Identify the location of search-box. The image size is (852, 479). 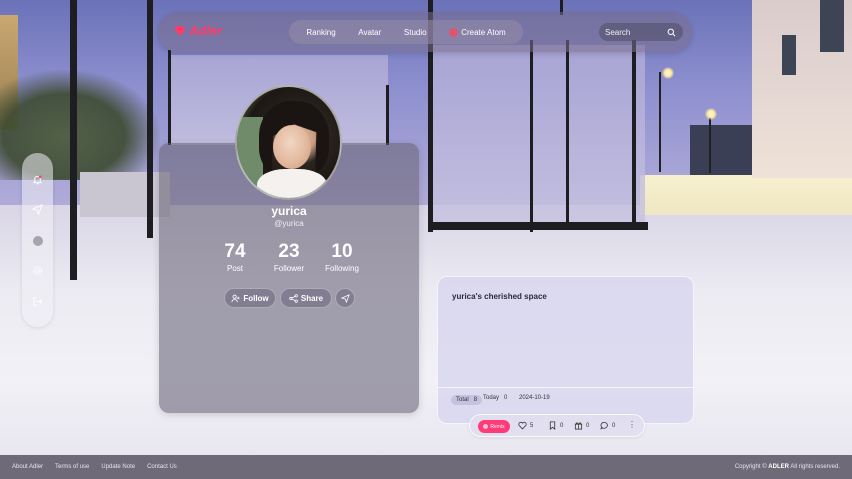
(641, 32).